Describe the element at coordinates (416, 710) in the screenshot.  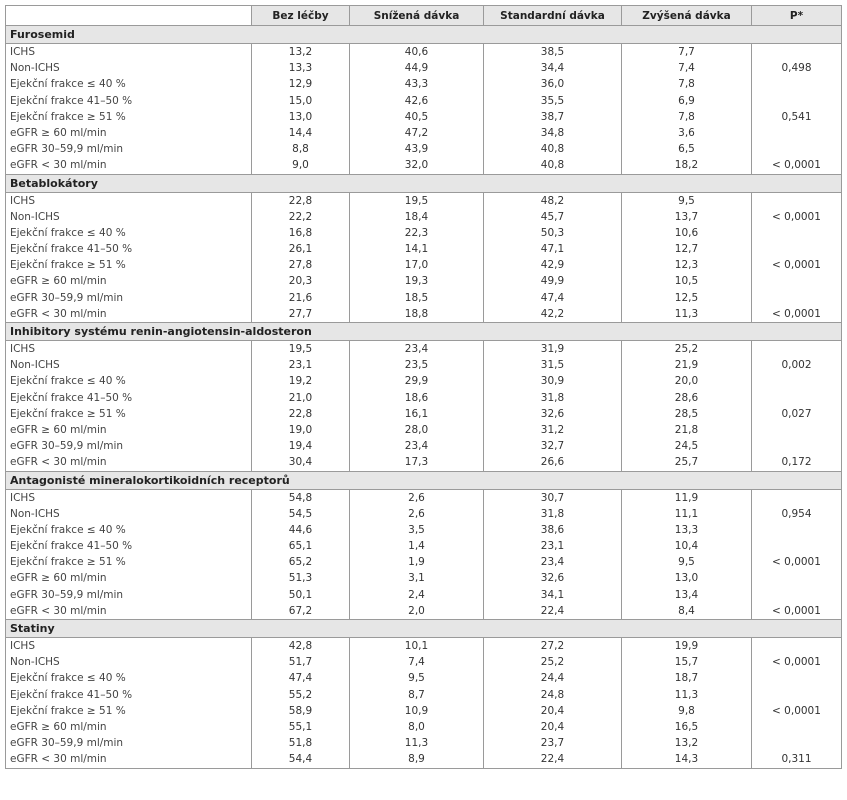
I see `percentage-value: 10,9` at that location.